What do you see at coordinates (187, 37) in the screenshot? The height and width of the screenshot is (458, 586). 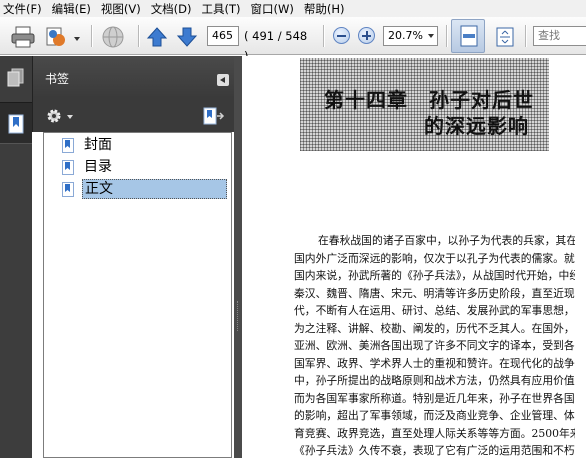 I see `next-page-icon` at bounding box center [187, 37].